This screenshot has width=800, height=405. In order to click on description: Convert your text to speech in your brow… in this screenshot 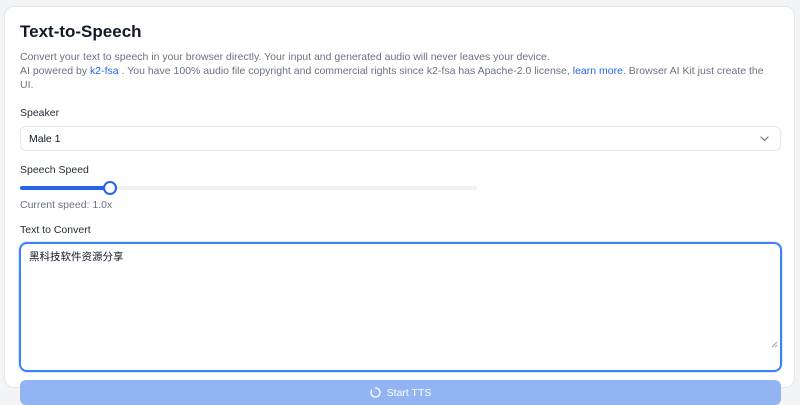, I will do `click(399, 71)`.